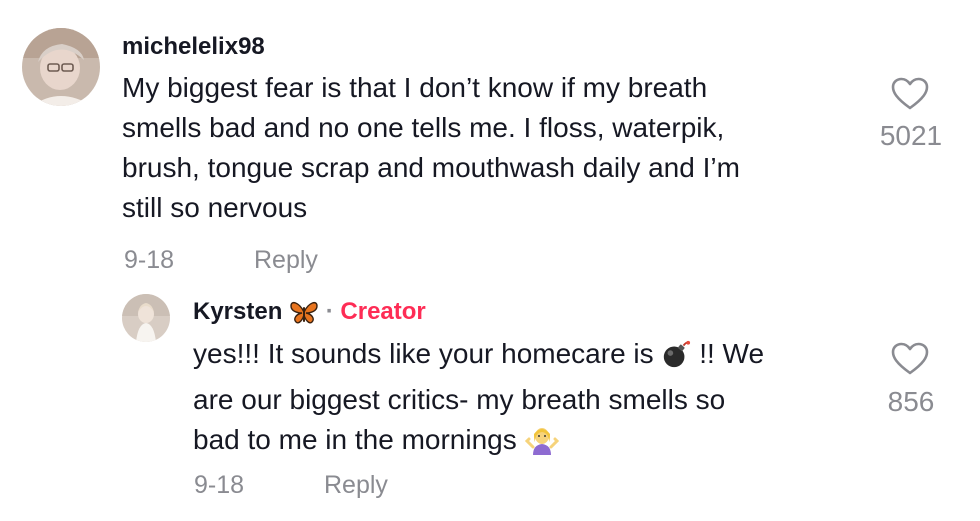 The height and width of the screenshot is (521, 980). I want to click on reply-text-segment: yes!!! It sounds like your homecare is, so click(423, 353).